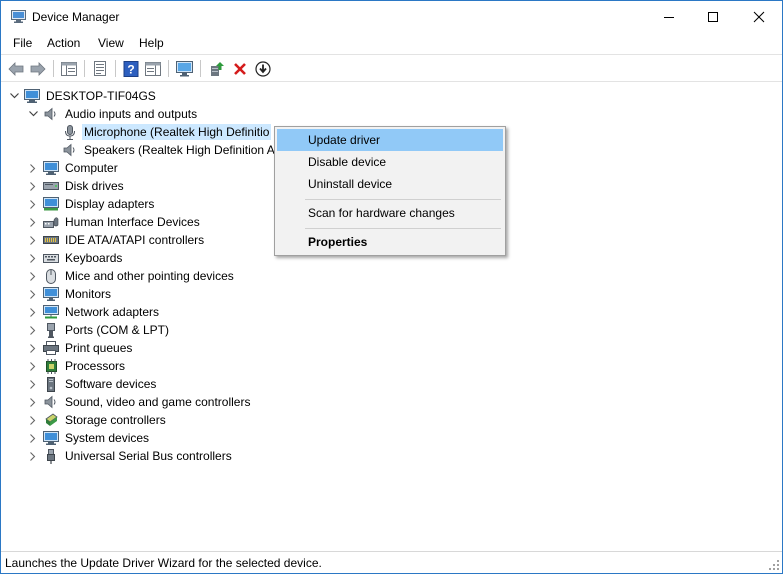 This screenshot has width=783, height=574. Describe the element at coordinates (51, 168) in the screenshot. I see `computer-icon` at that location.